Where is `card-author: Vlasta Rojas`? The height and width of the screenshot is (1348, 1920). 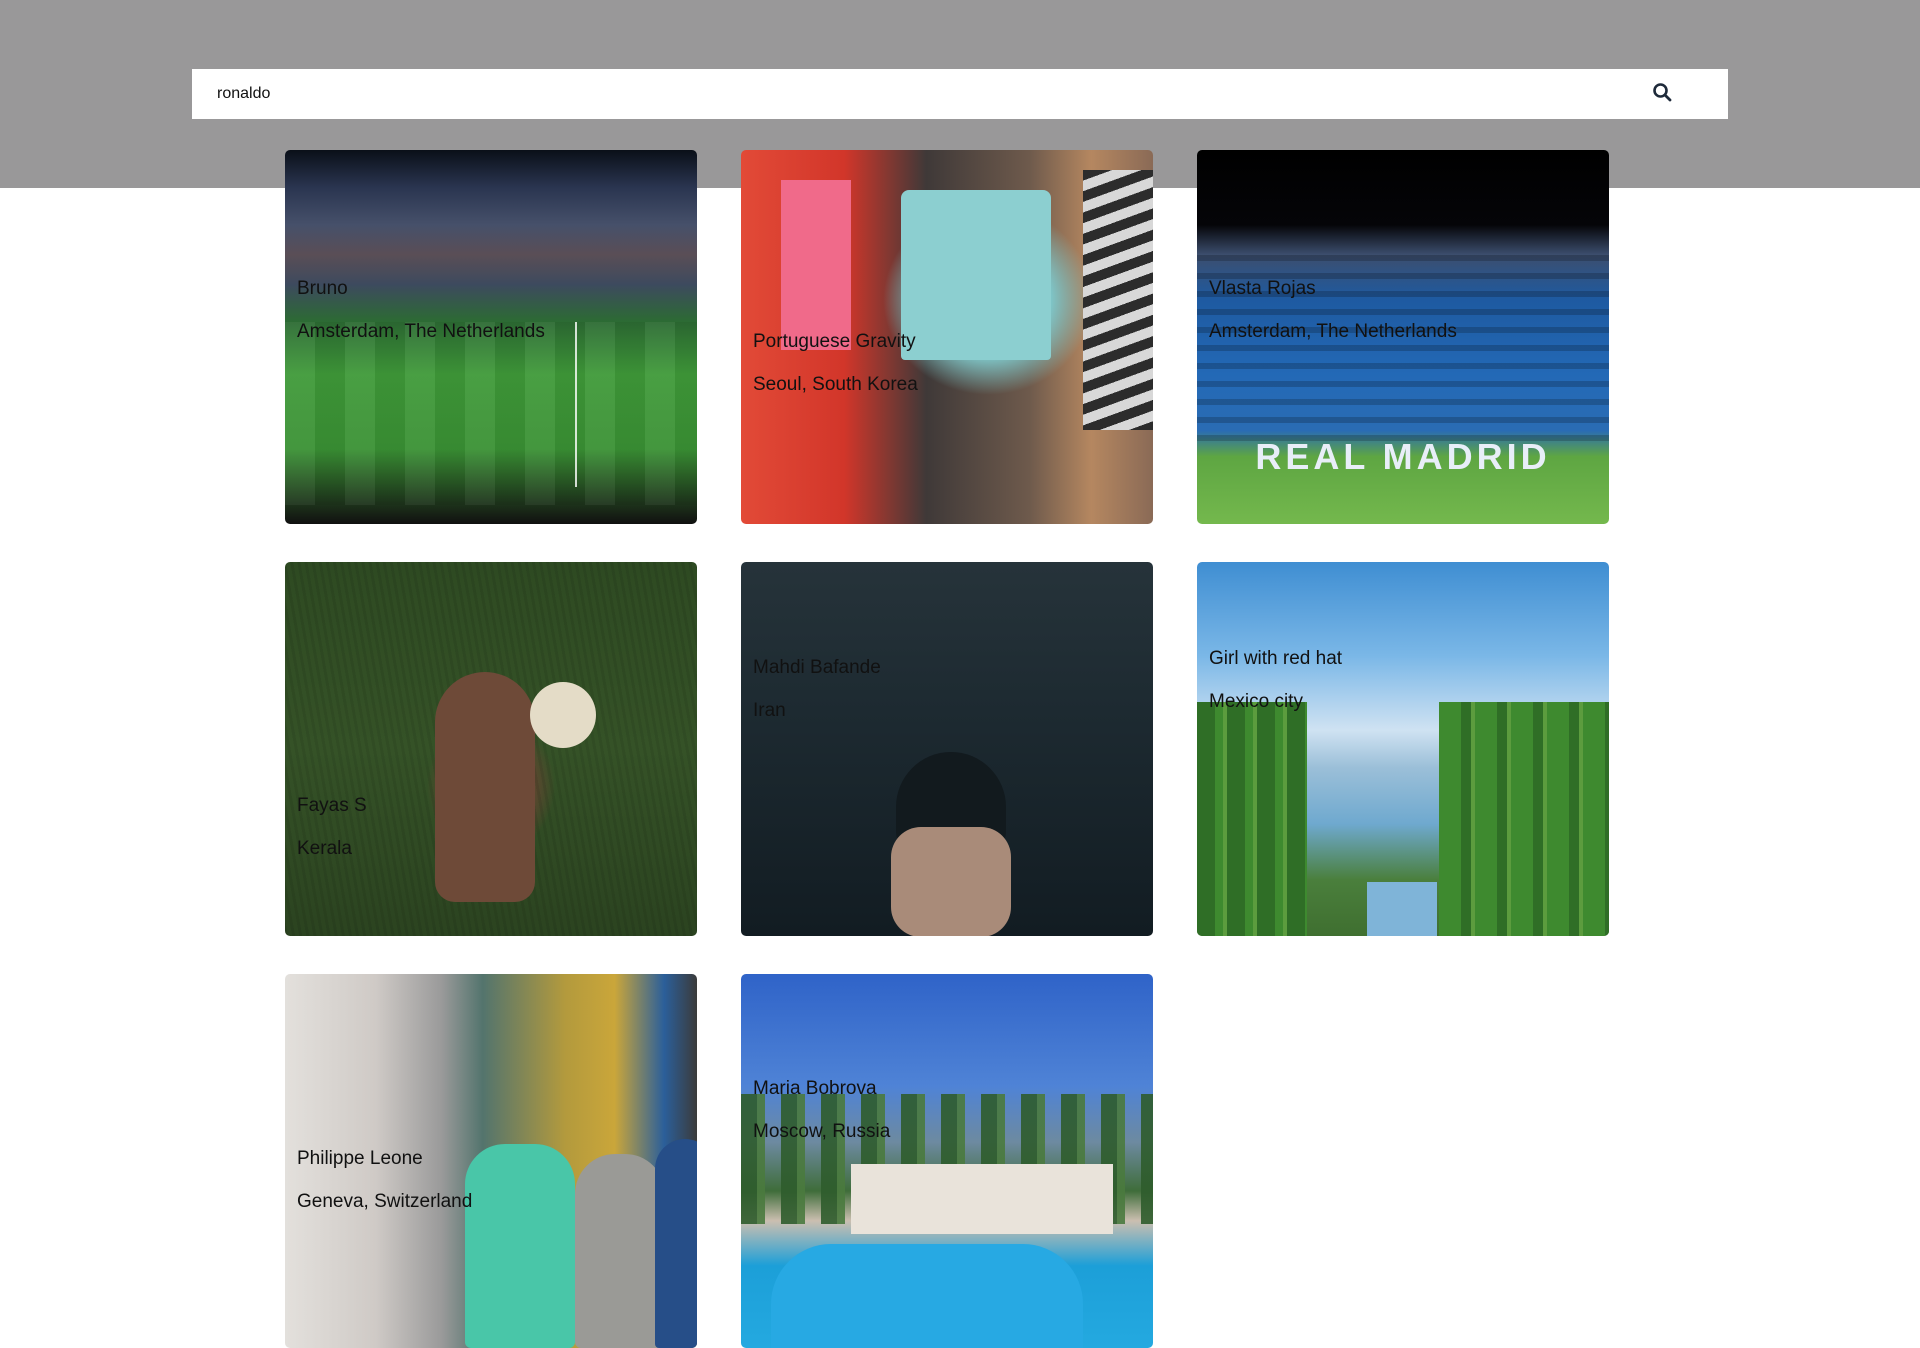 card-author: Vlasta Rojas is located at coordinates (1262, 288).